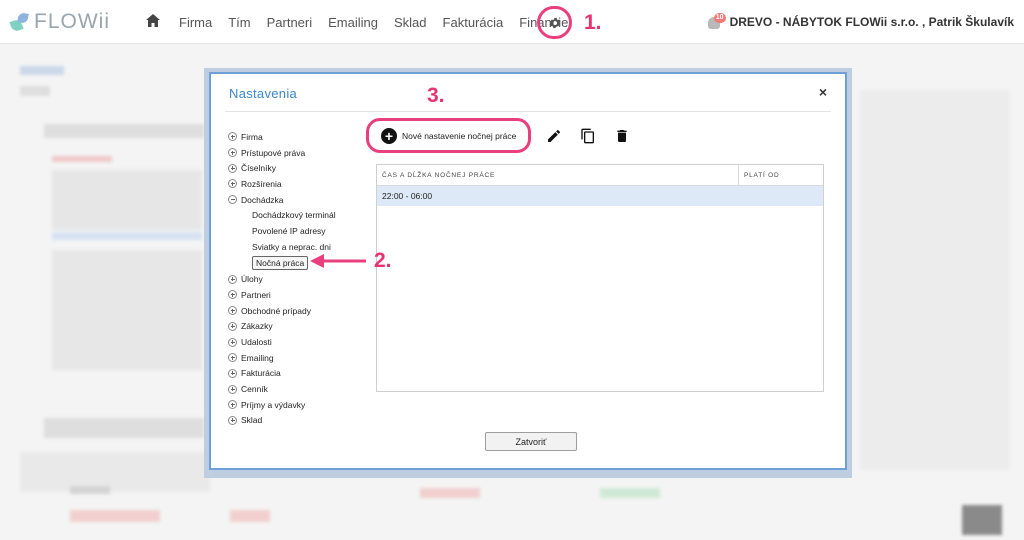 This screenshot has height=540, width=1024. I want to click on new-night-work-button: + Nové nastavenie nočnej práce, so click(449, 135).